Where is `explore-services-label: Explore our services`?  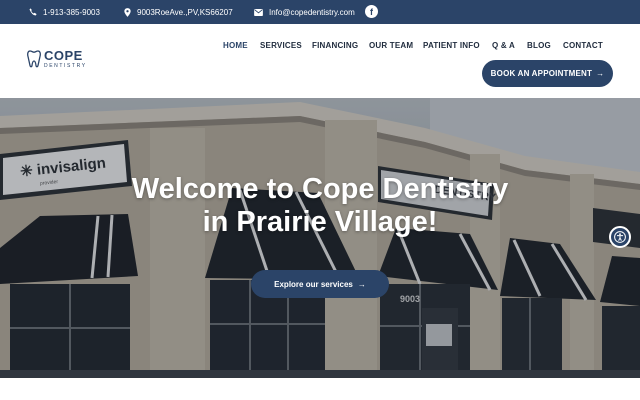 explore-services-label: Explore our services is located at coordinates (313, 284).